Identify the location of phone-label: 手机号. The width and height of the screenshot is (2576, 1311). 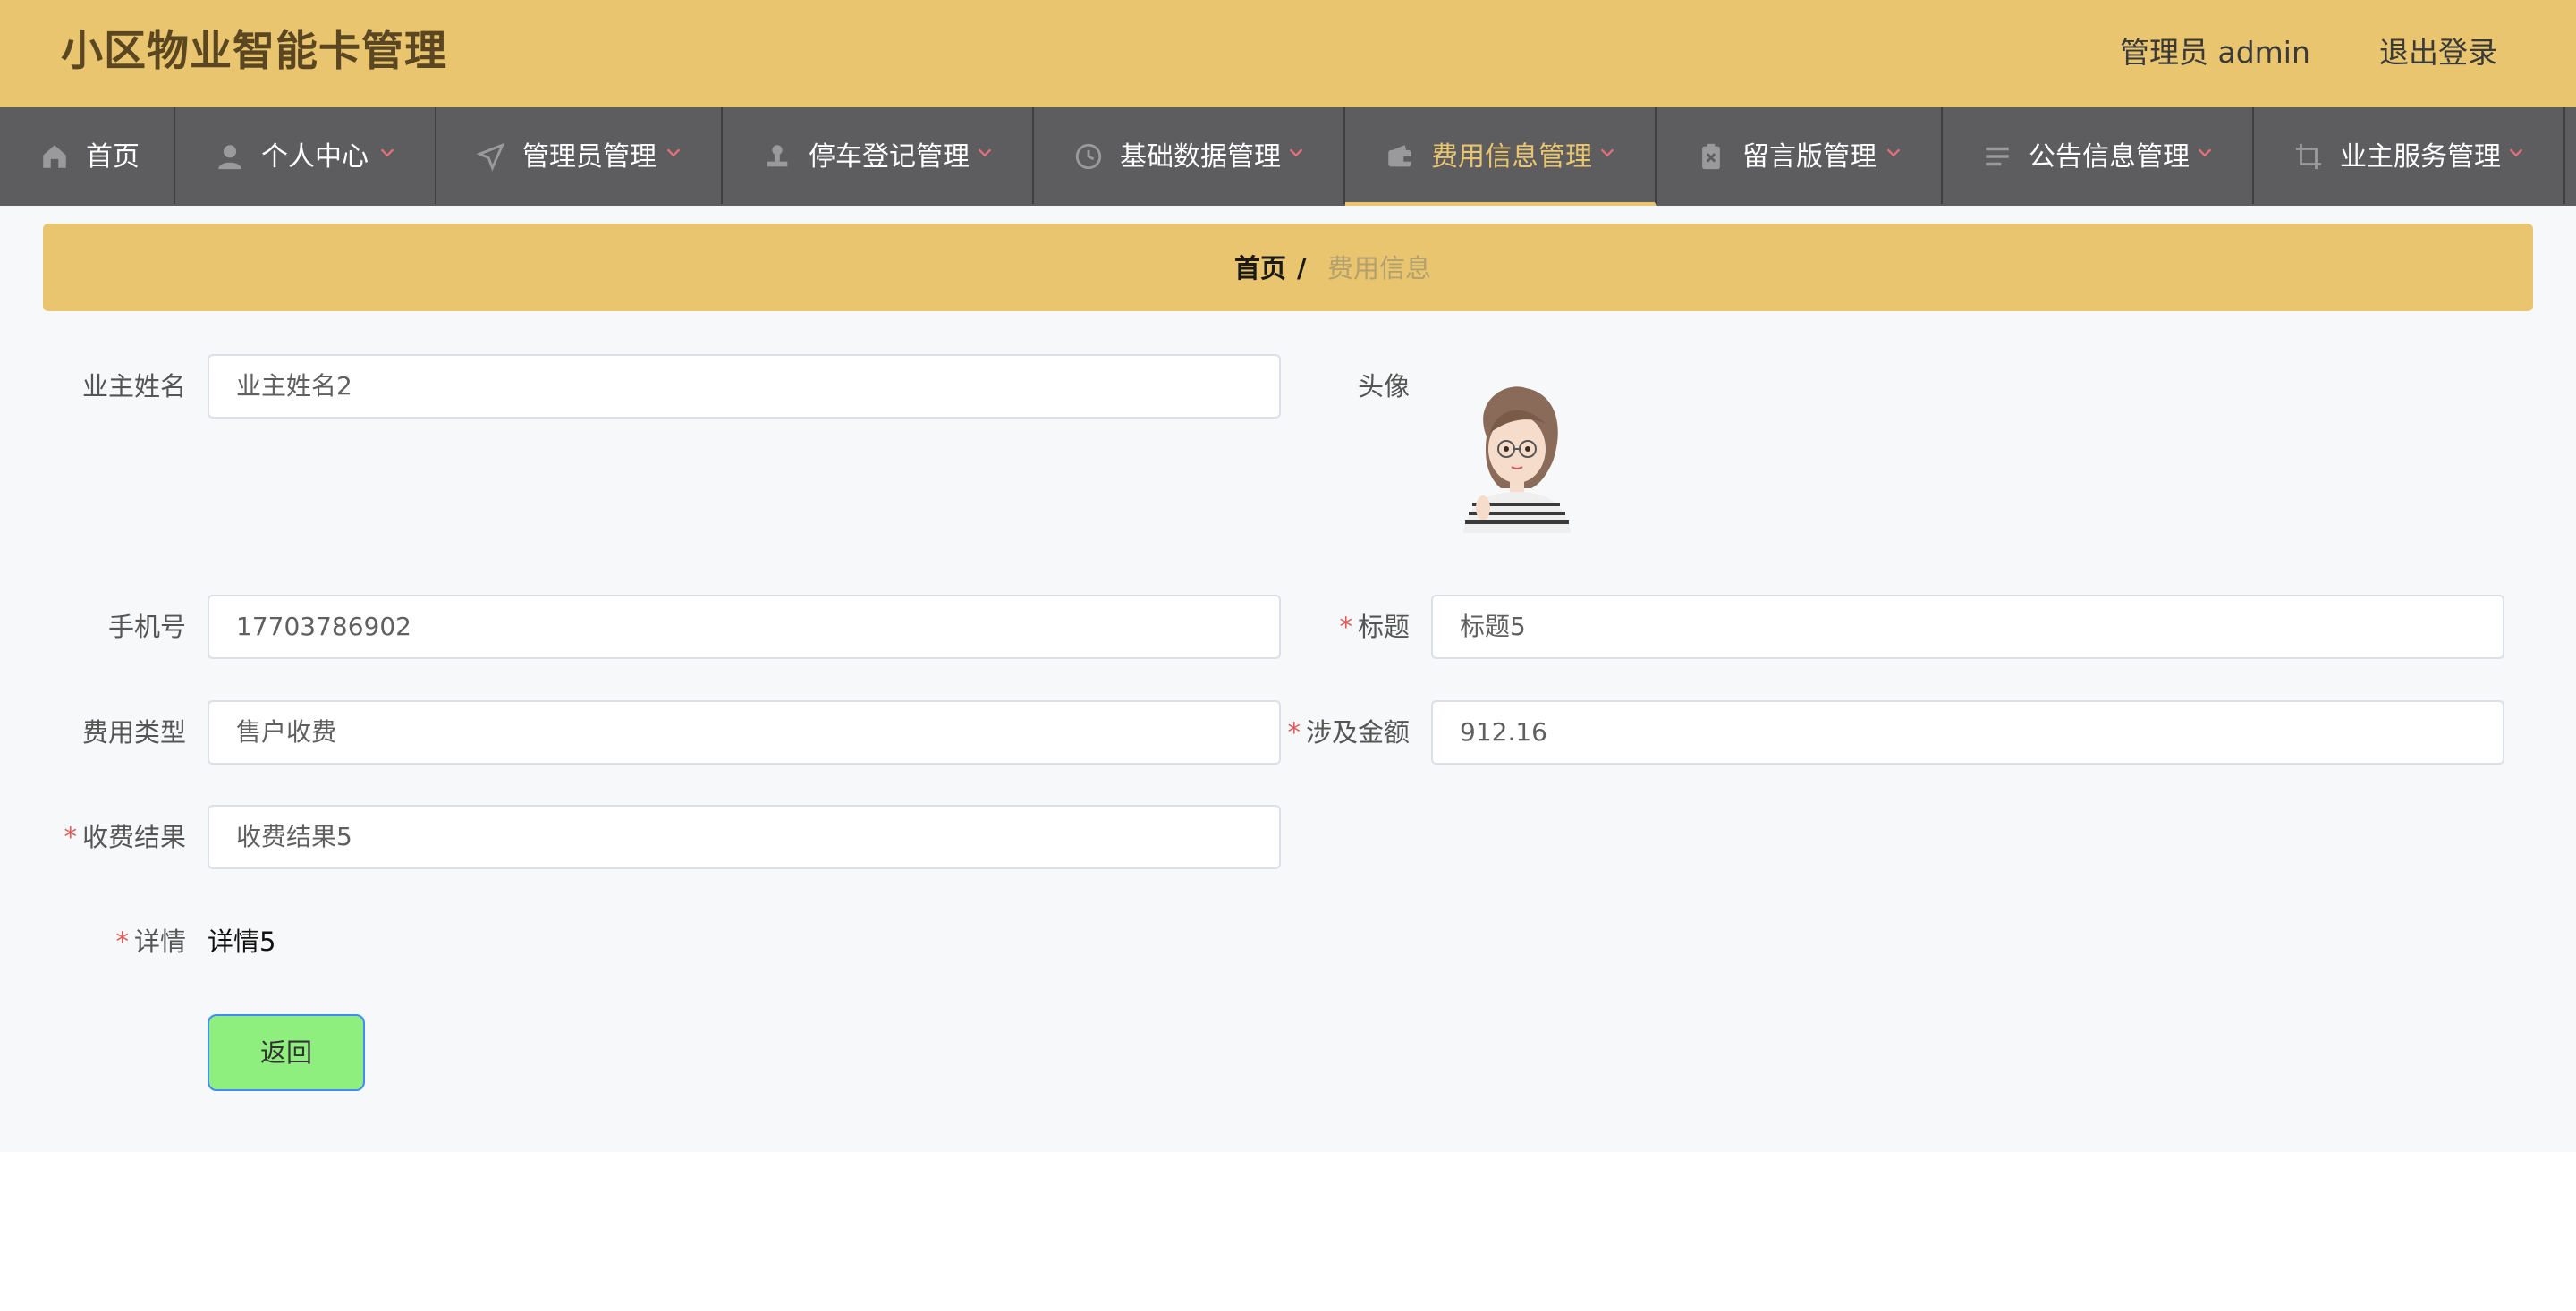
(147, 627).